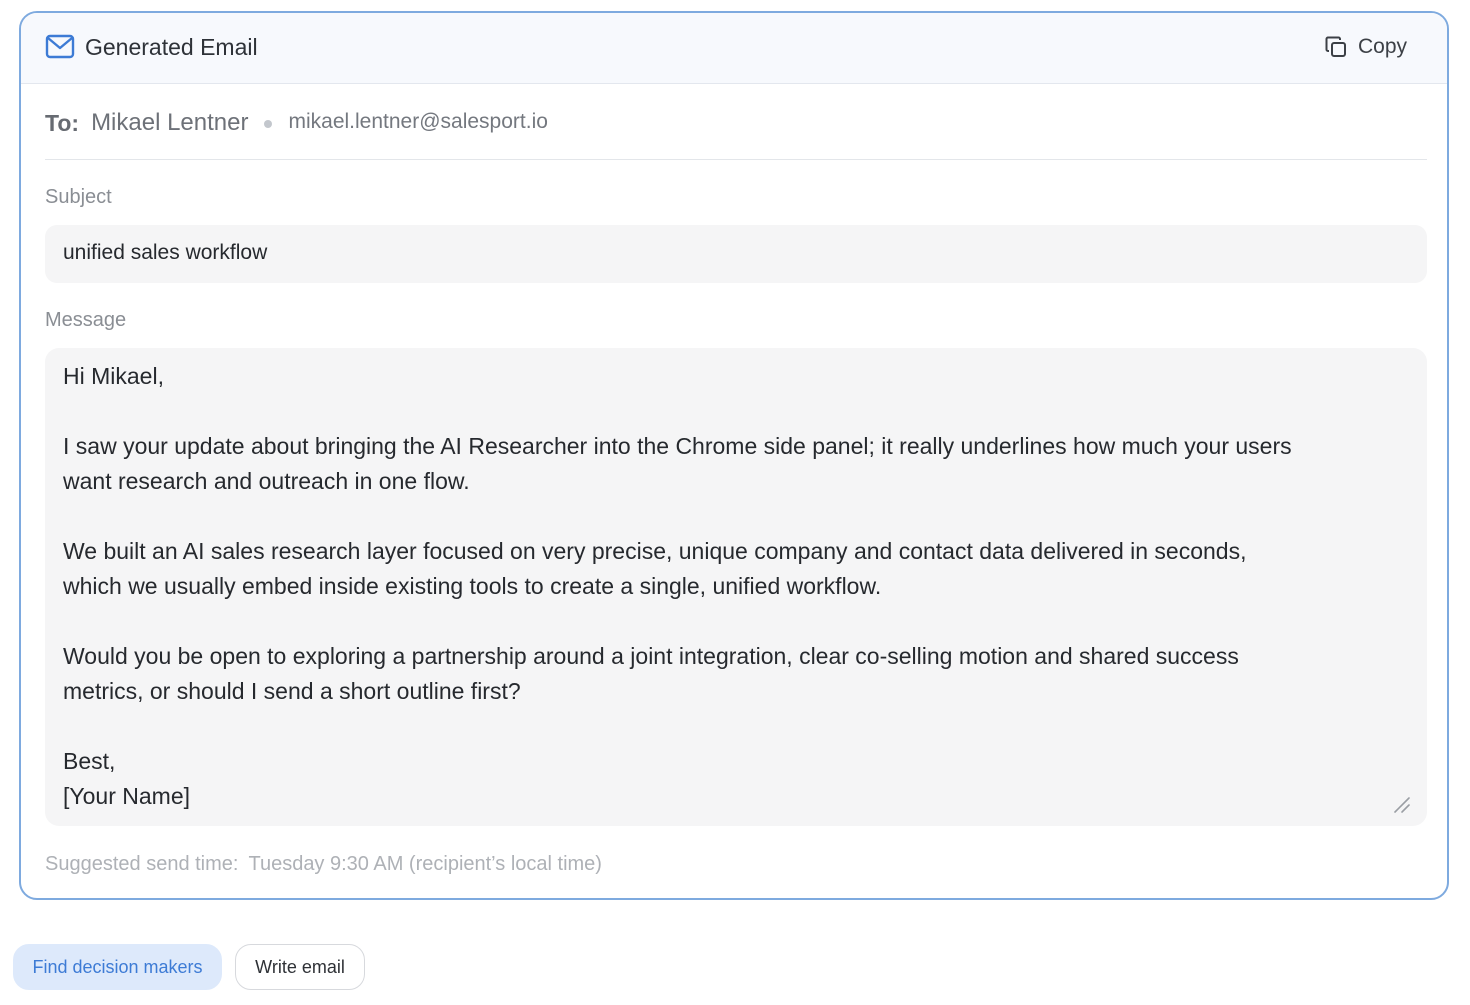 Image resolution: width=1470 pixels, height=1005 pixels. I want to click on message-line: Hi Mikael,, so click(113, 376).